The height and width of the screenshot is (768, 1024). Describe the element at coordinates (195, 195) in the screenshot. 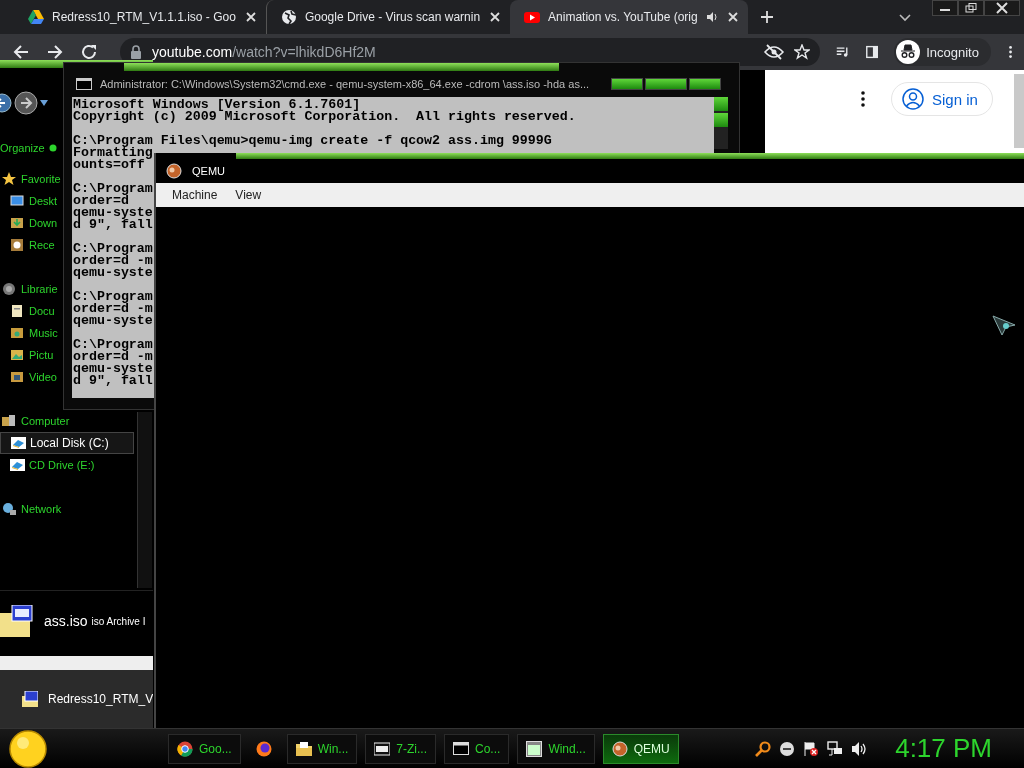

I see `menu-item: Machine` at that location.